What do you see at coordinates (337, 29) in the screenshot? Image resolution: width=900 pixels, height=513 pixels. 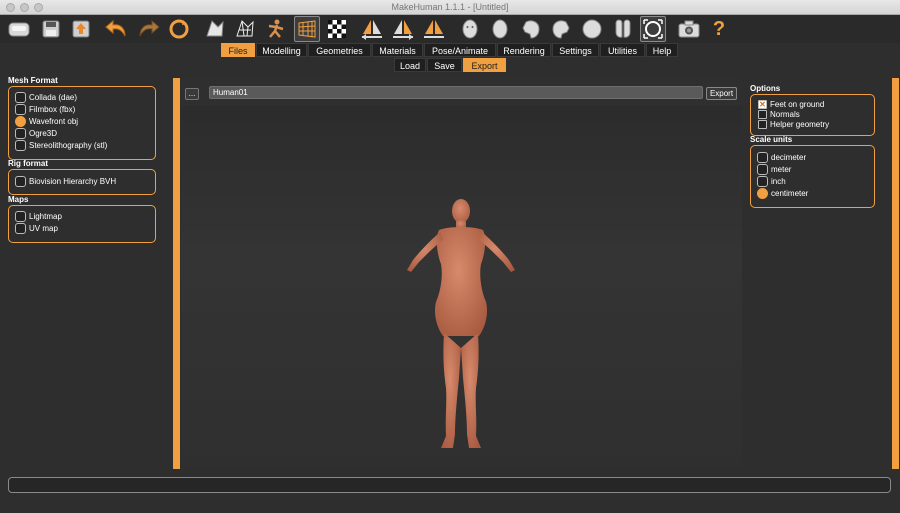 I see `toolbar-button-checker` at bounding box center [337, 29].